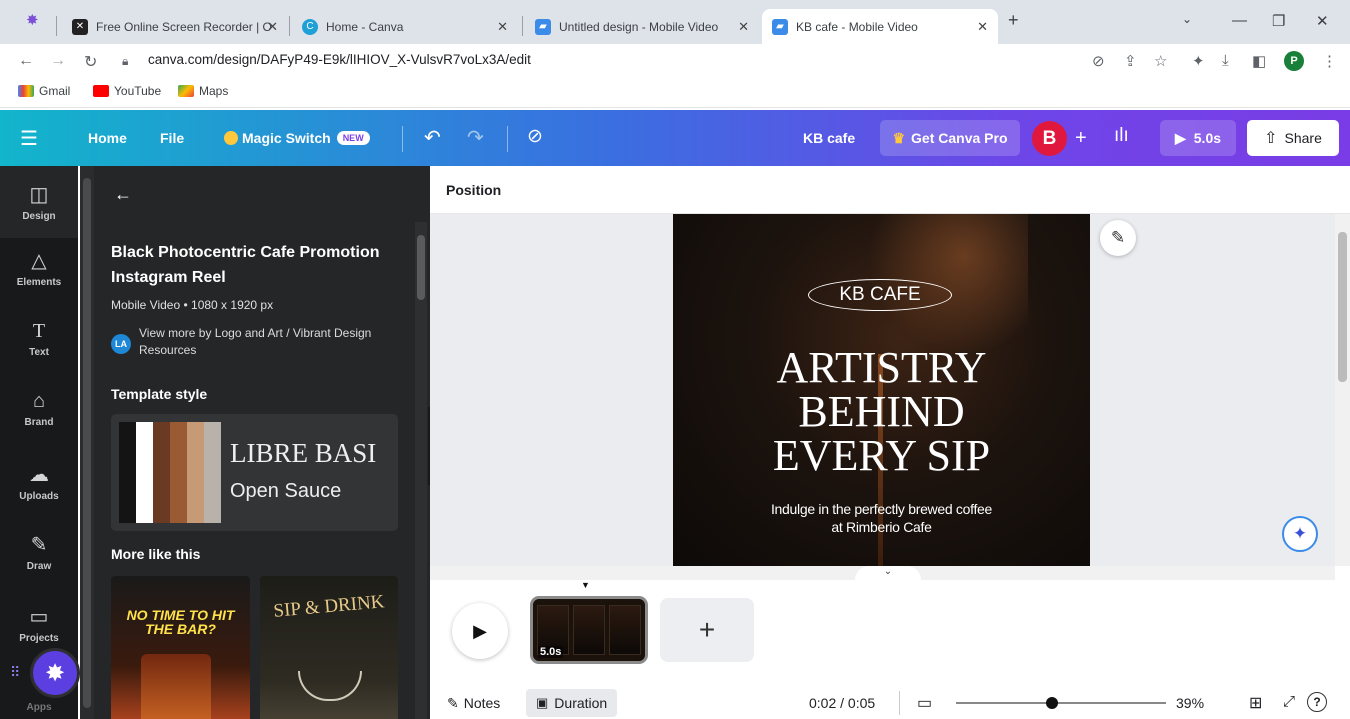 This screenshot has width=1350, height=719. Describe the element at coordinates (107, 138) in the screenshot. I see `home-button: Home` at that location.